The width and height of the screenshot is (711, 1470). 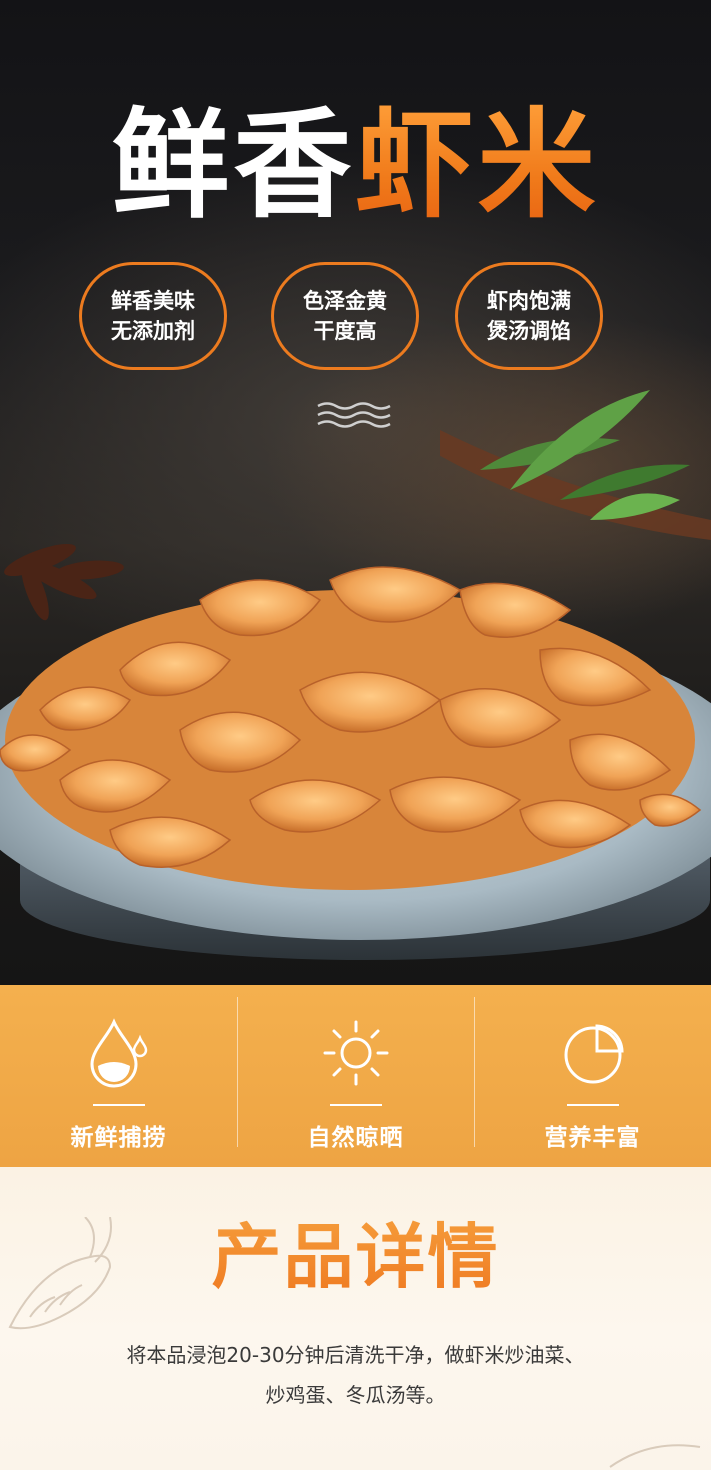 I want to click on badge-line: 干度高, so click(x=345, y=331).